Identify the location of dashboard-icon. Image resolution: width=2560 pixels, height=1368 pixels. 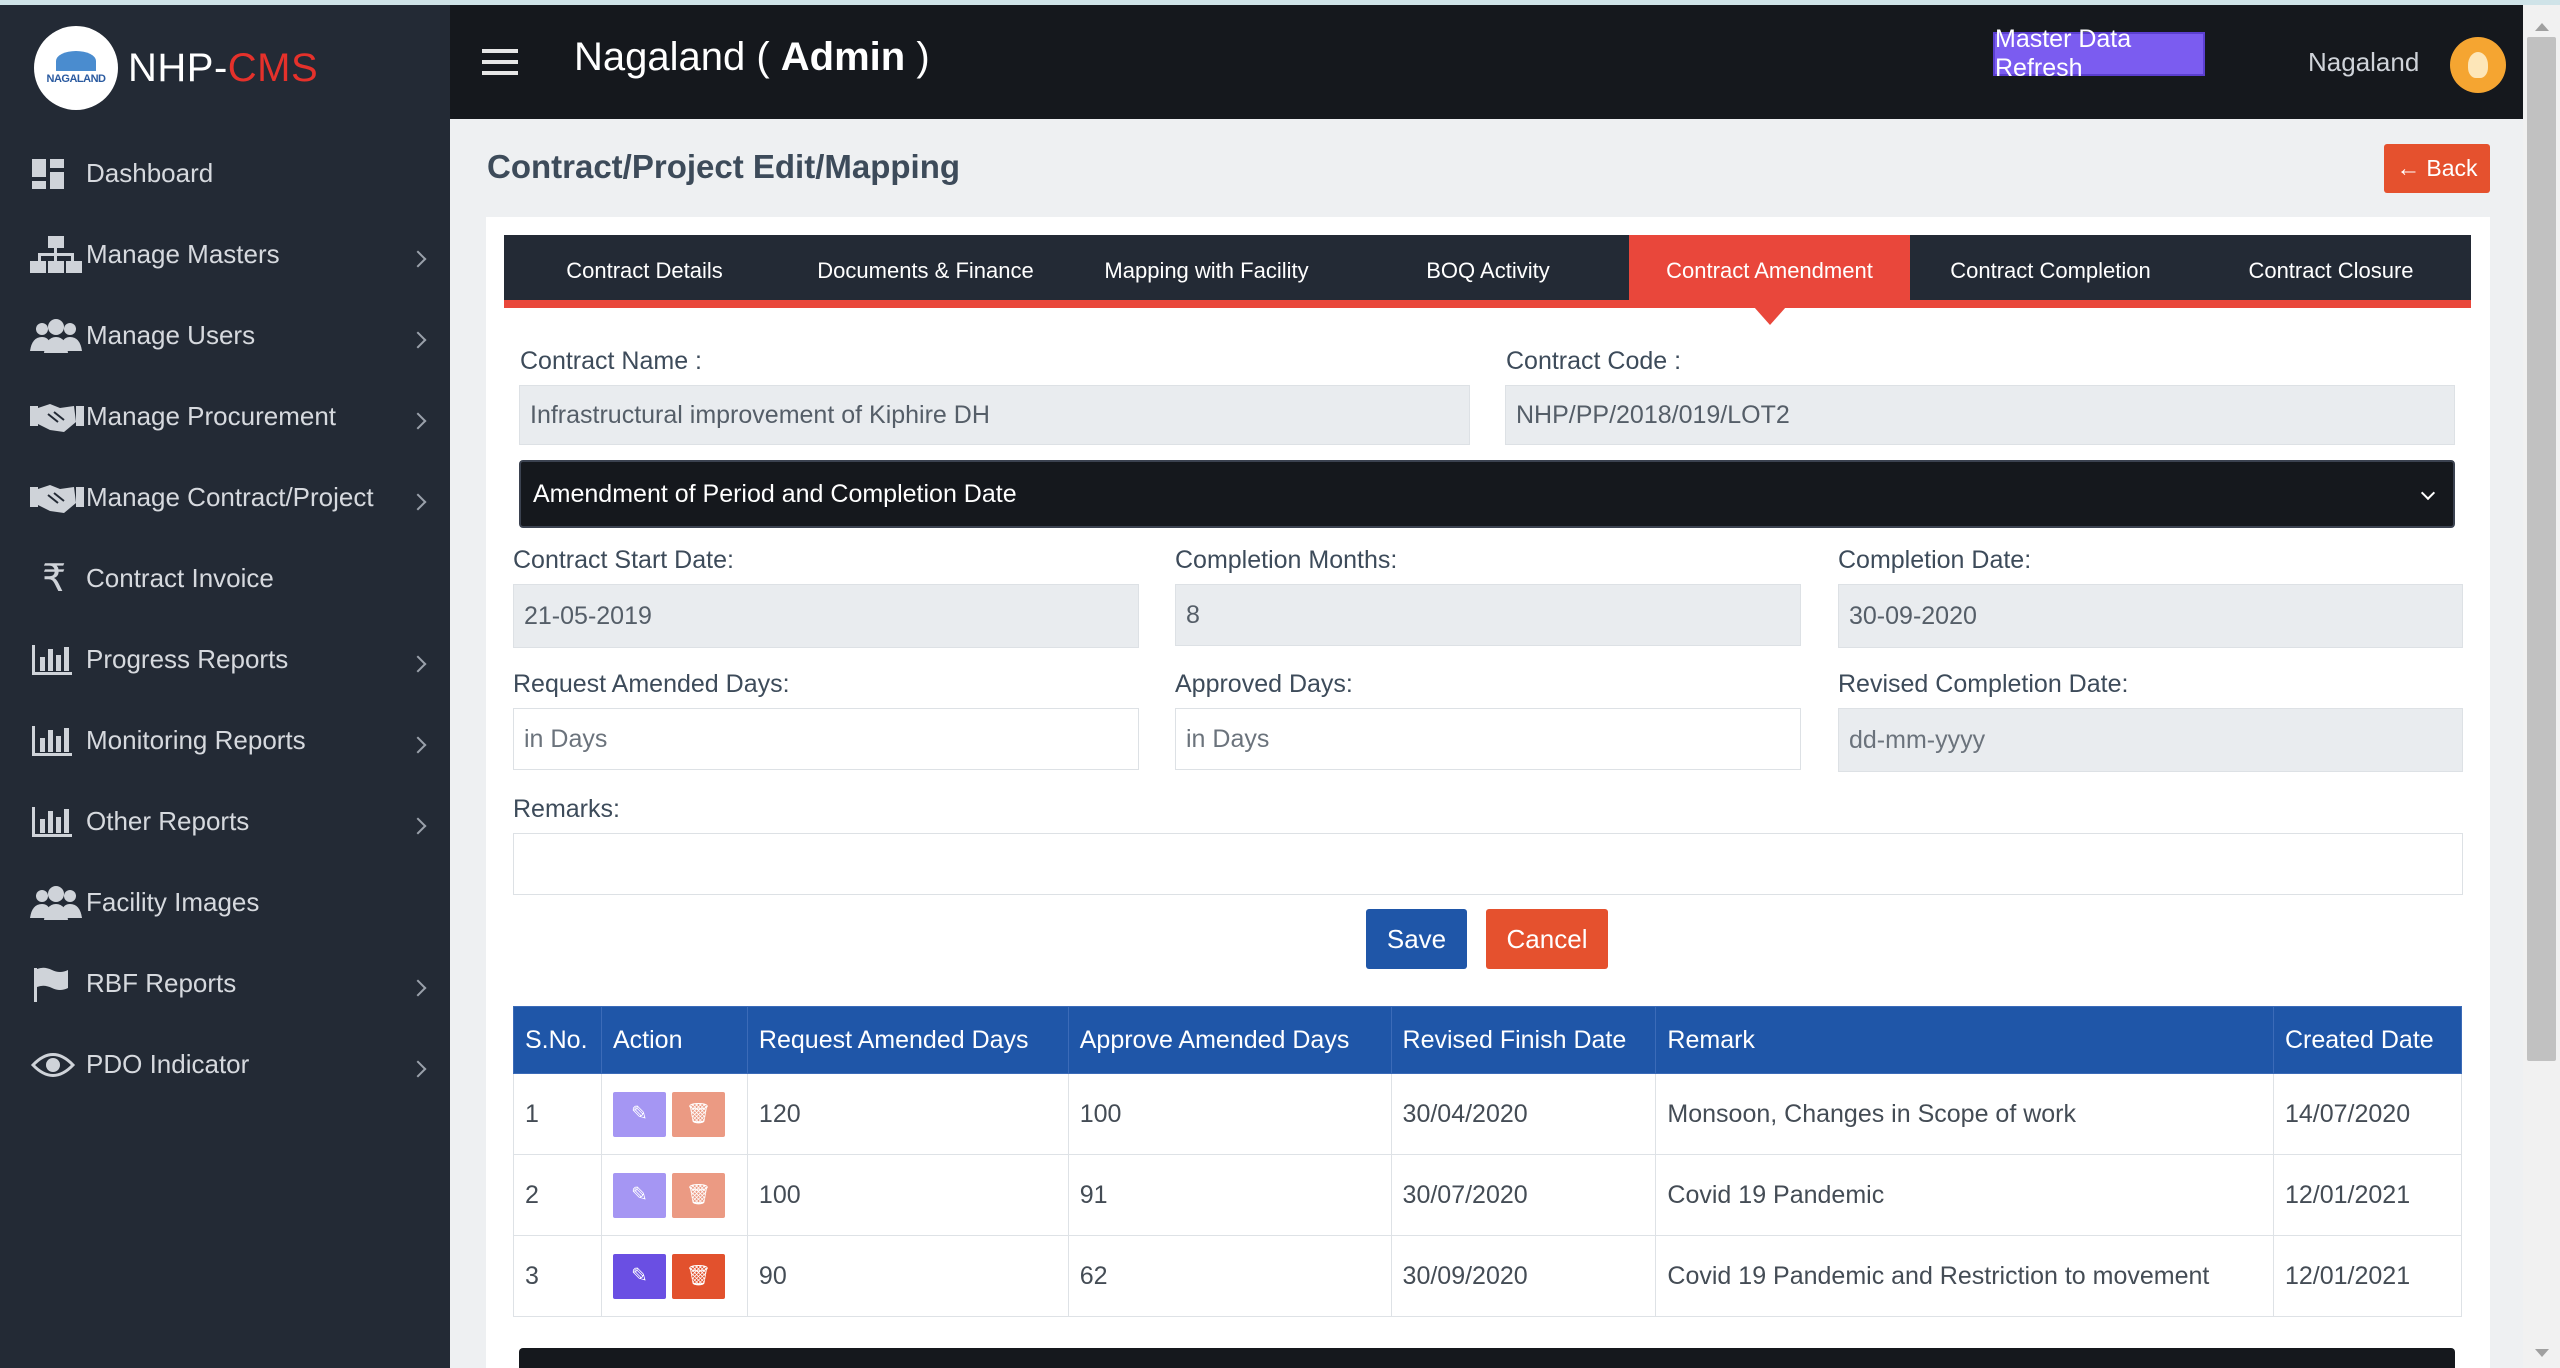
(58, 174).